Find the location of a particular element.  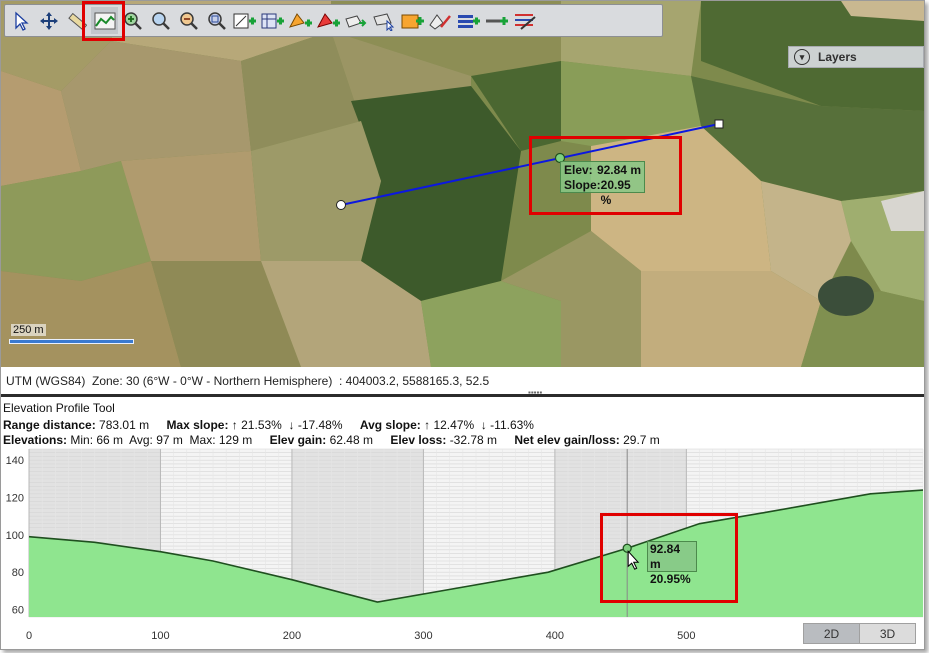

highlight-chart-tooltip-box is located at coordinates (669, 558).